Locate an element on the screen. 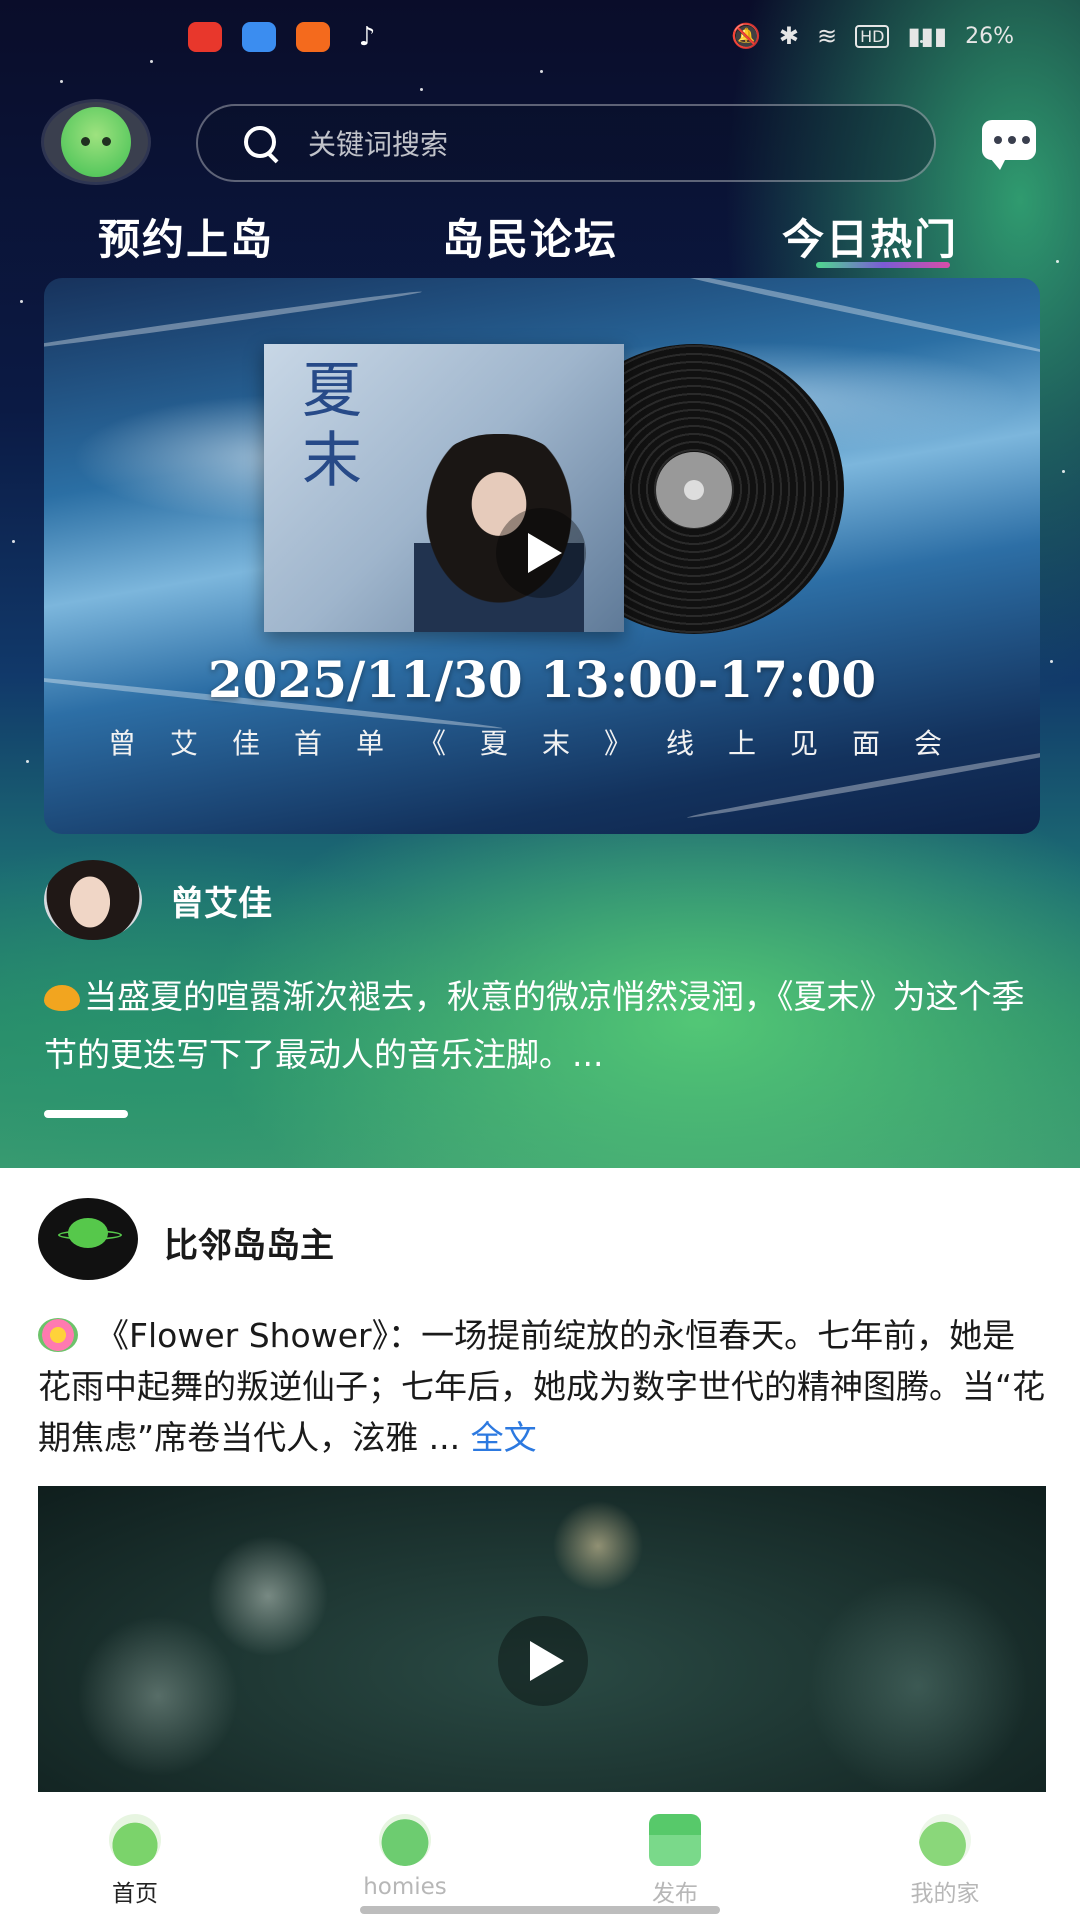  bottom-navigation: 首页 homies 发布 我的家 is located at coordinates (540, 1856).